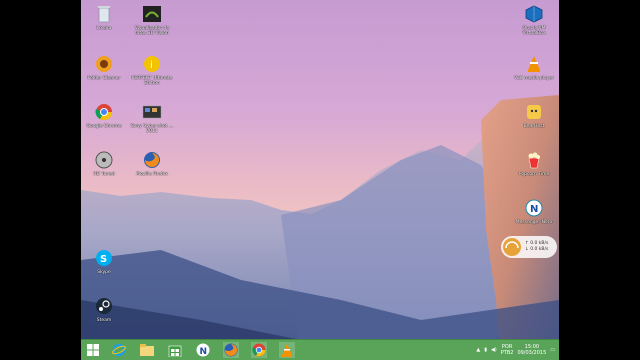  I want to click on tray-chevron-up-icon: ▲, so click(478, 350).